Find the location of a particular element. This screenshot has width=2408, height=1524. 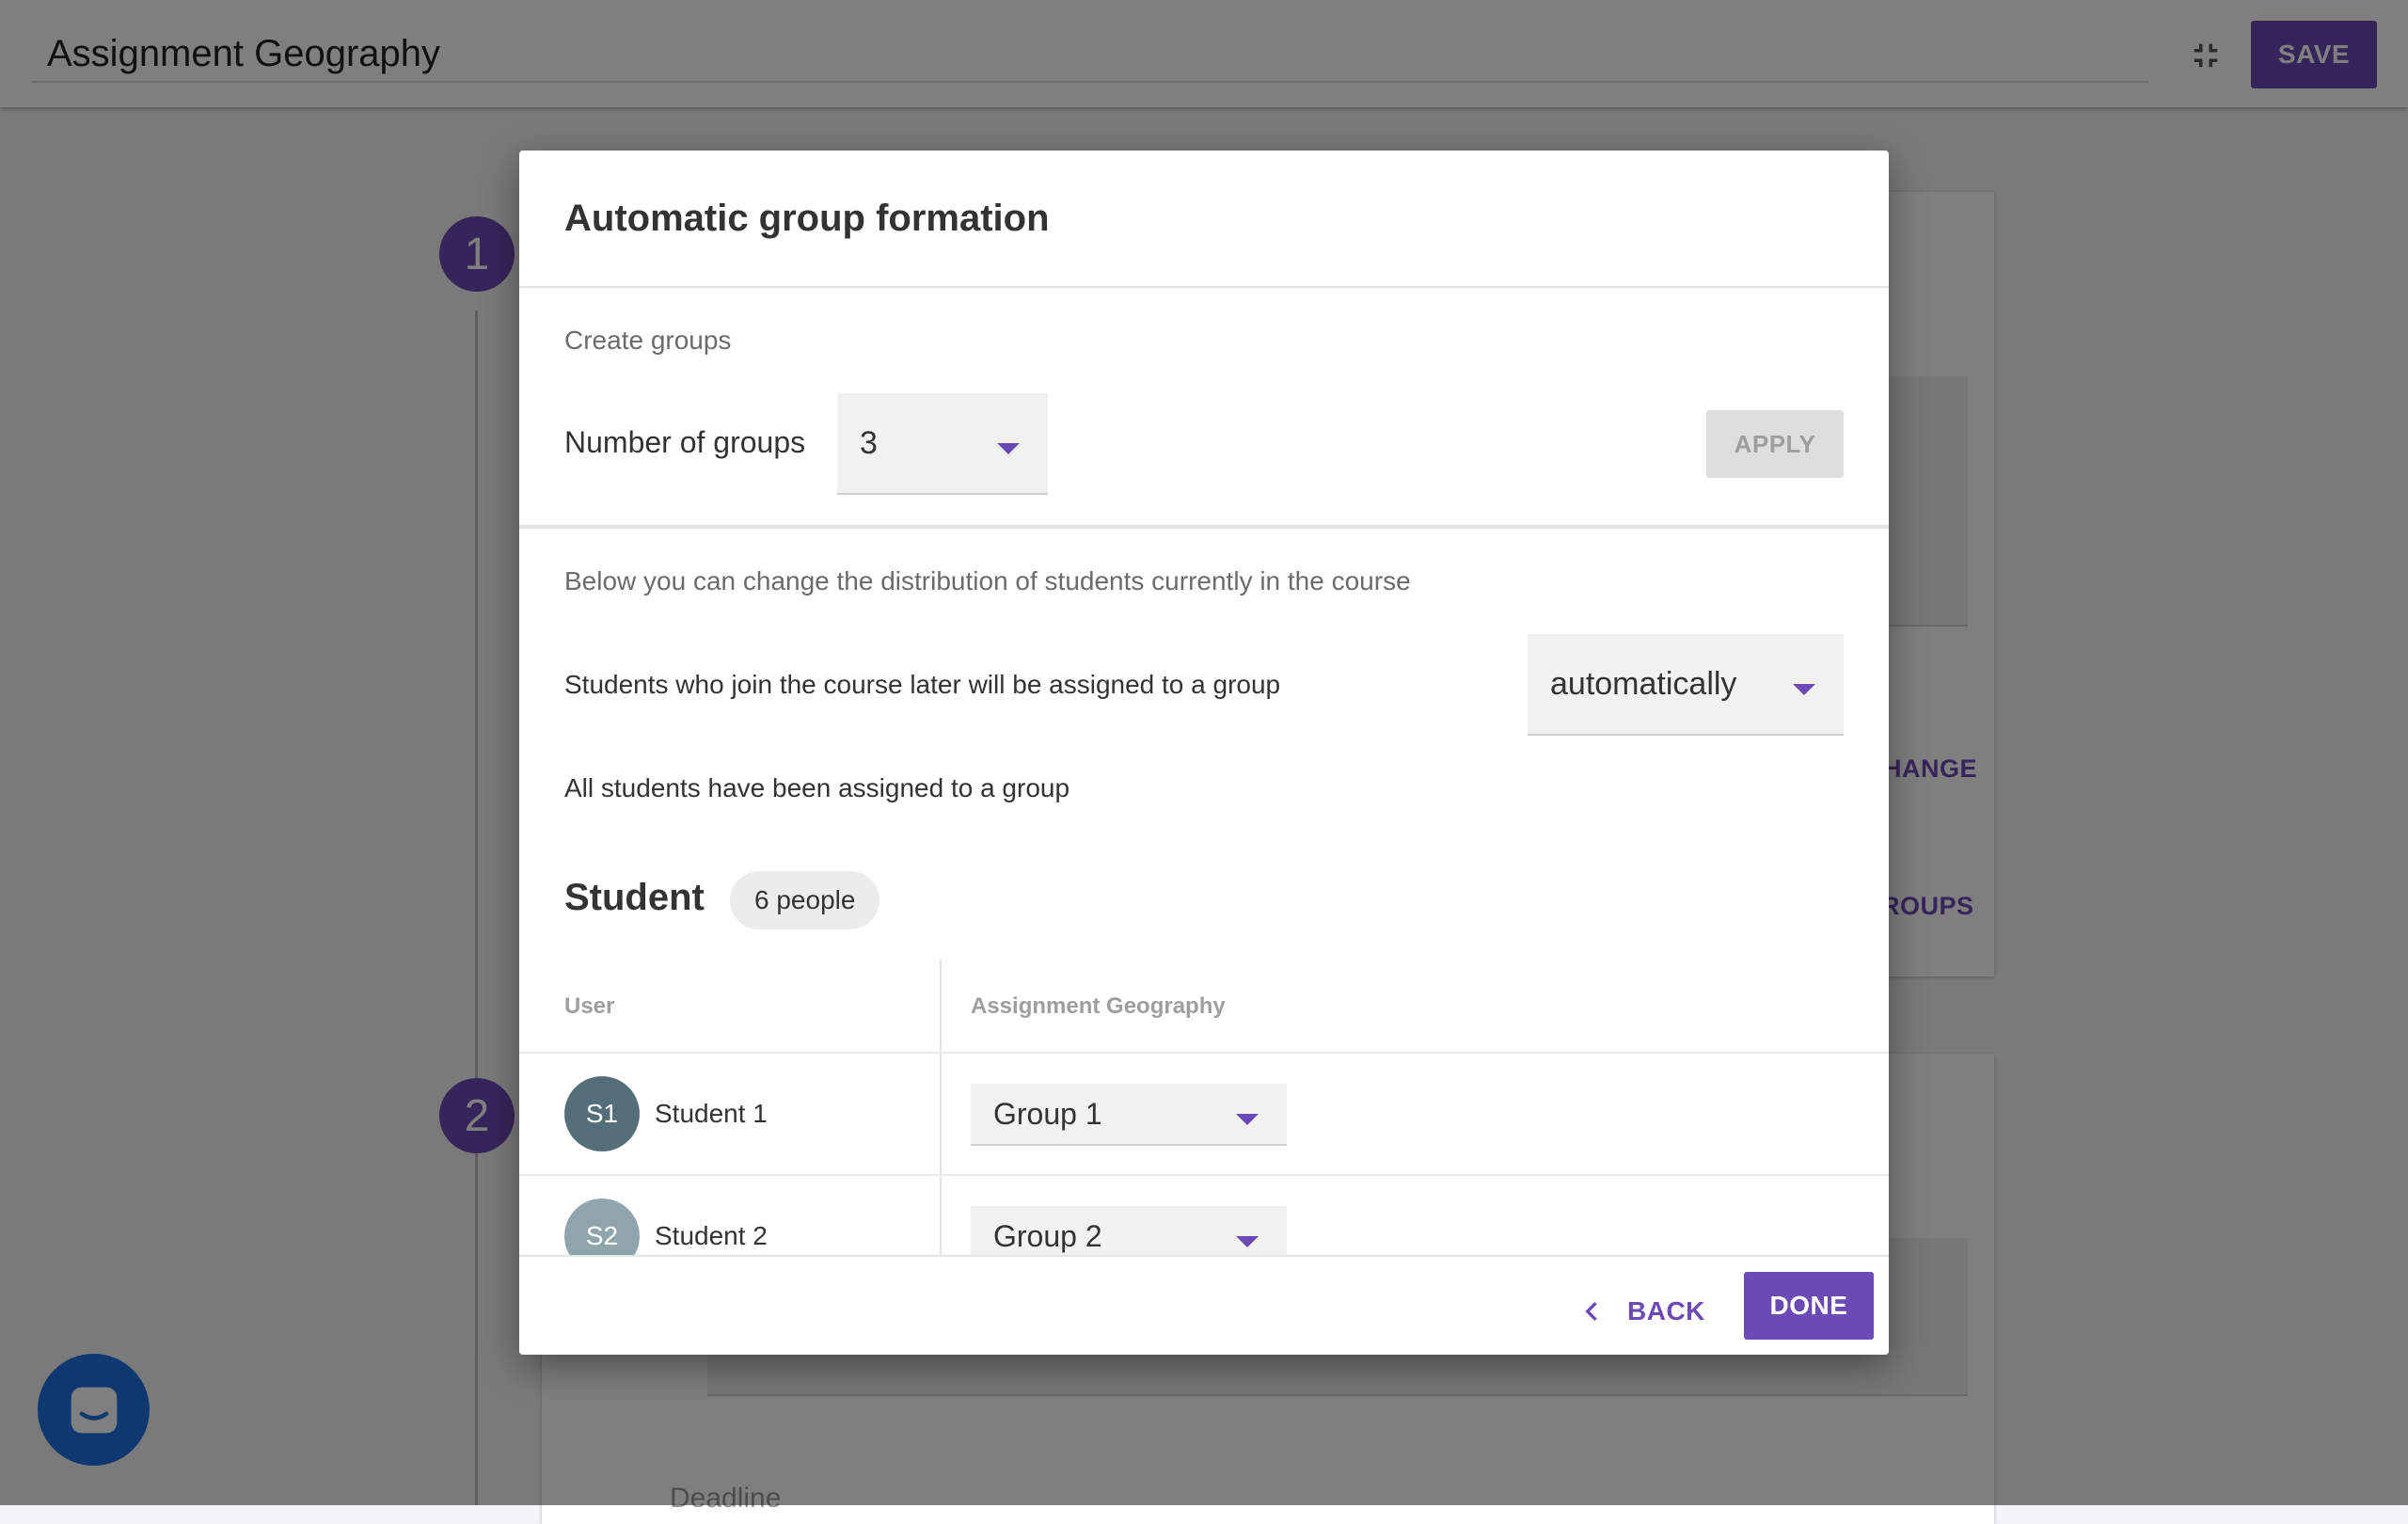

back-button: BACK is located at coordinates (1639, 1312).